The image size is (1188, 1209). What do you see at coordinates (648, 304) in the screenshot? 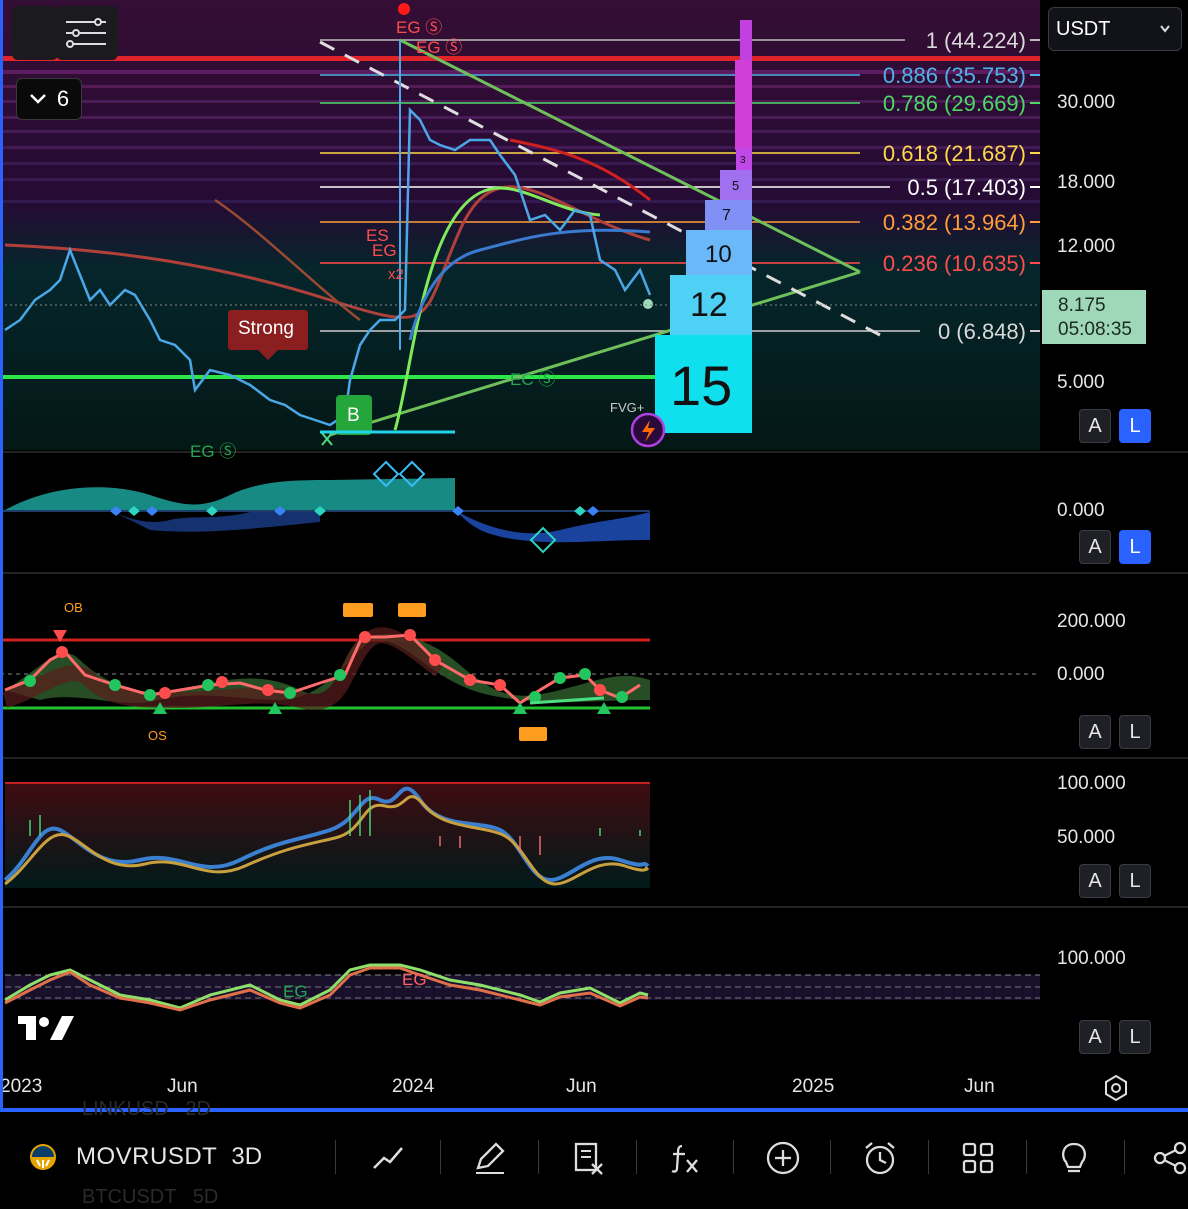
I see `last-price-dot` at bounding box center [648, 304].